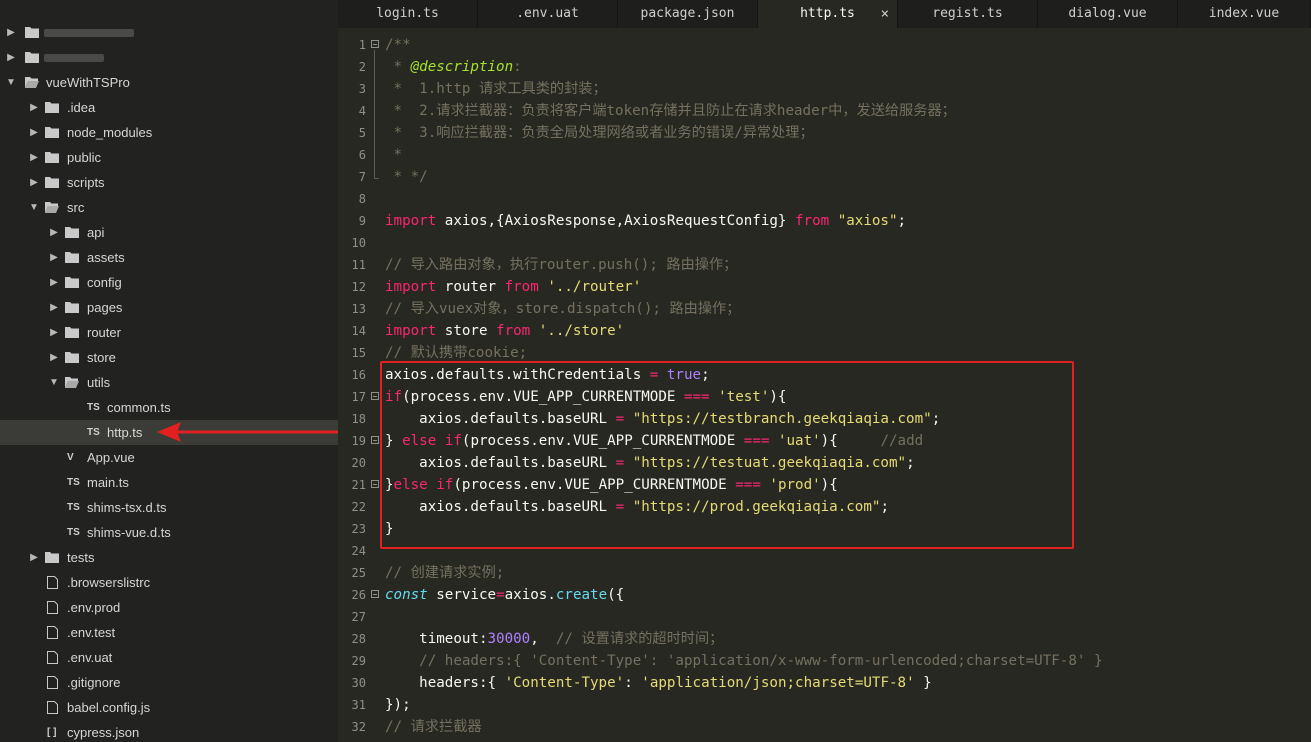 This screenshot has width=1311, height=742. I want to click on tree-item-label: store, so click(101, 357).